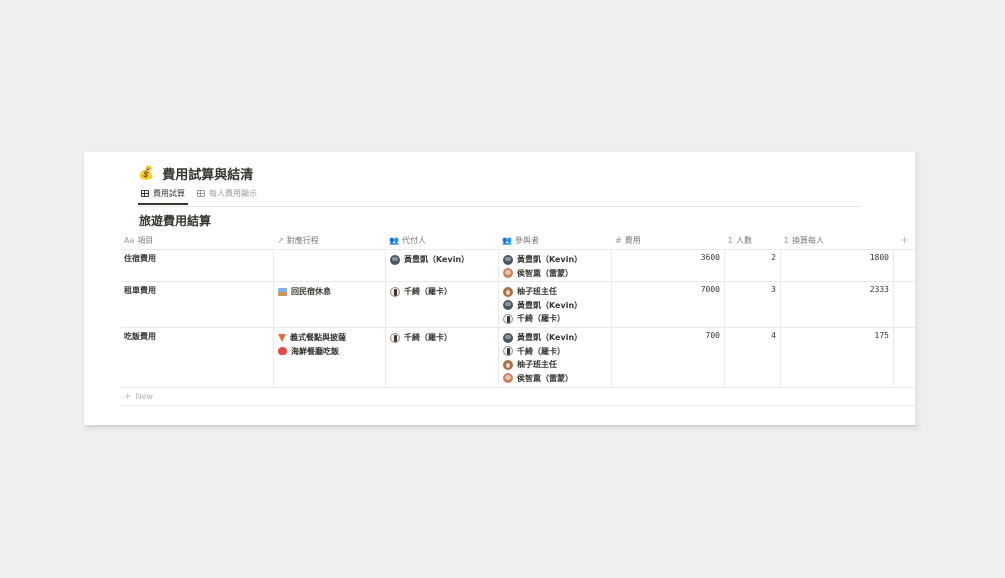  What do you see at coordinates (197, 265) in the screenshot?
I see `item-cell: 住宿費用` at bounding box center [197, 265].